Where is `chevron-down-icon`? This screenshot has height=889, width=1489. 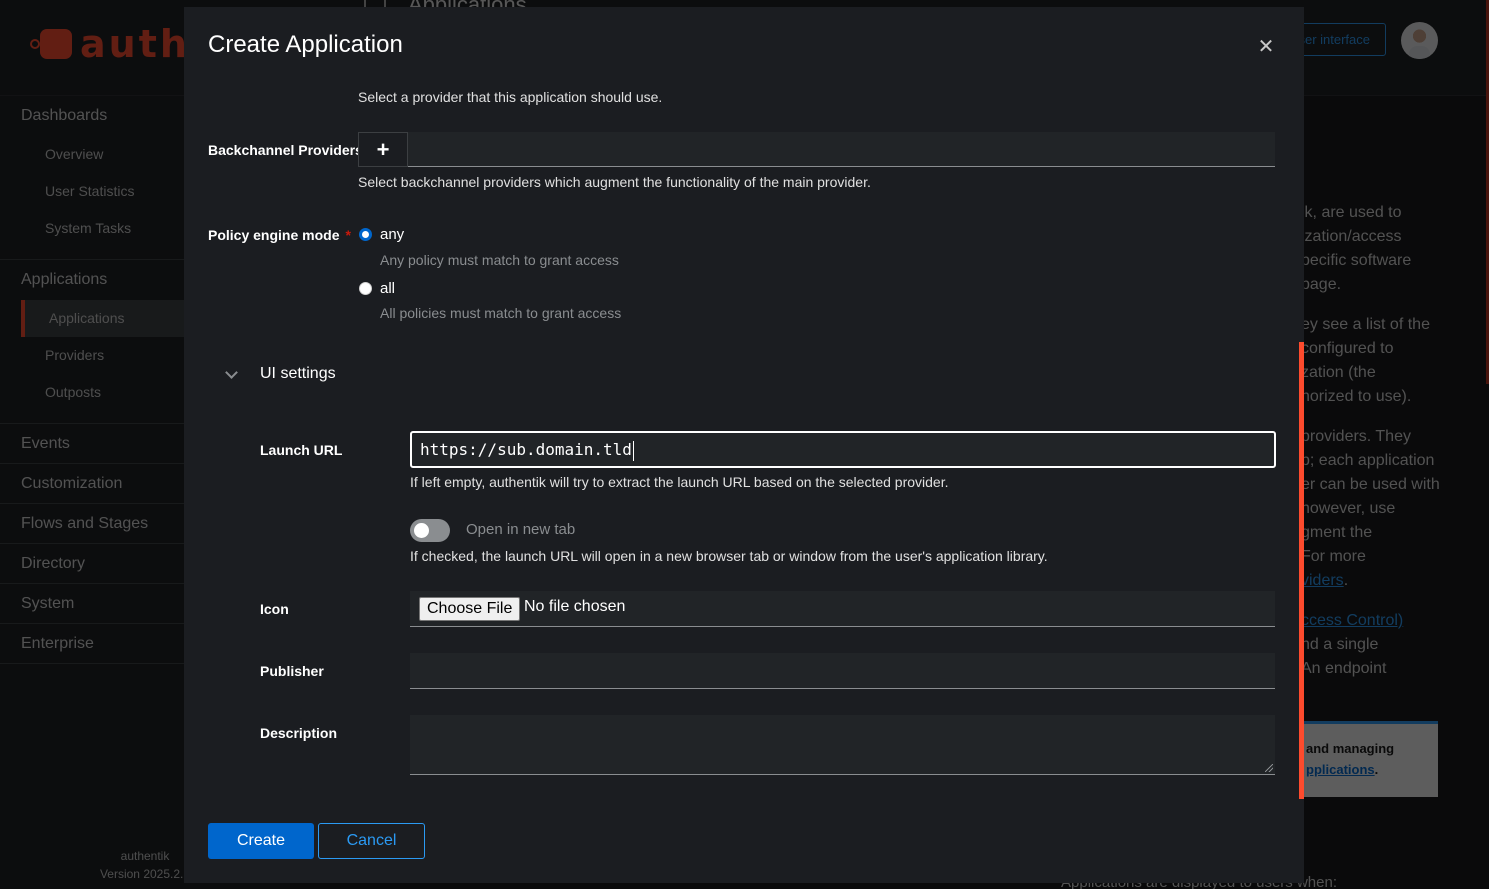
chevron-down-icon is located at coordinates (231, 372).